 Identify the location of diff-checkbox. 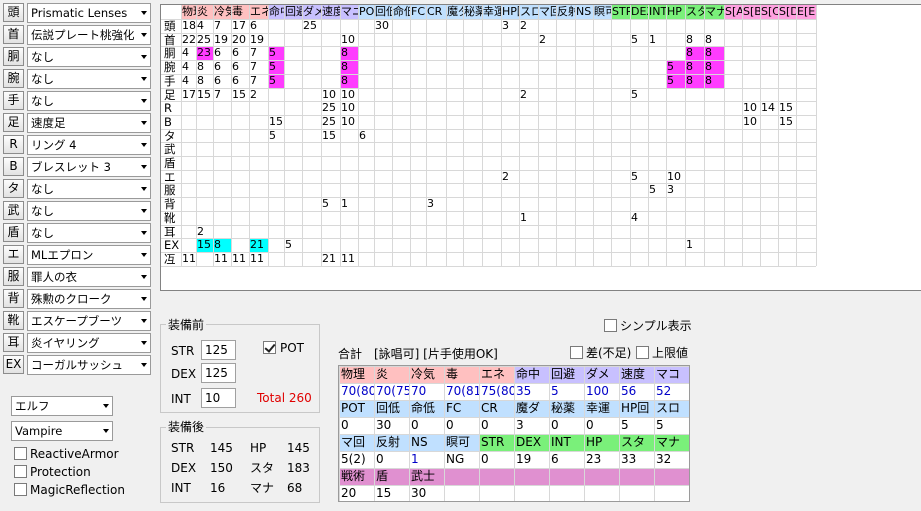
(576, 352).